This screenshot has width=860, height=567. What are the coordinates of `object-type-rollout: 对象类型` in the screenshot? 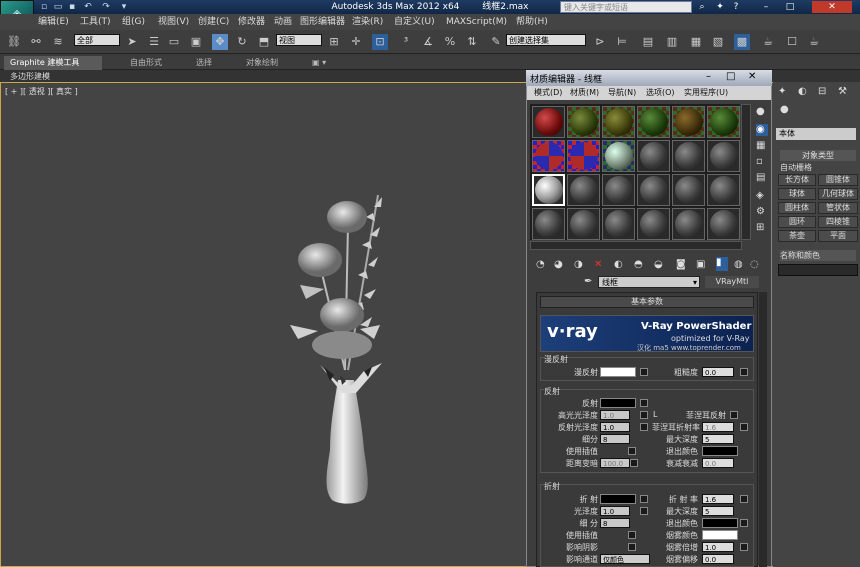 It's located at (818, 155).